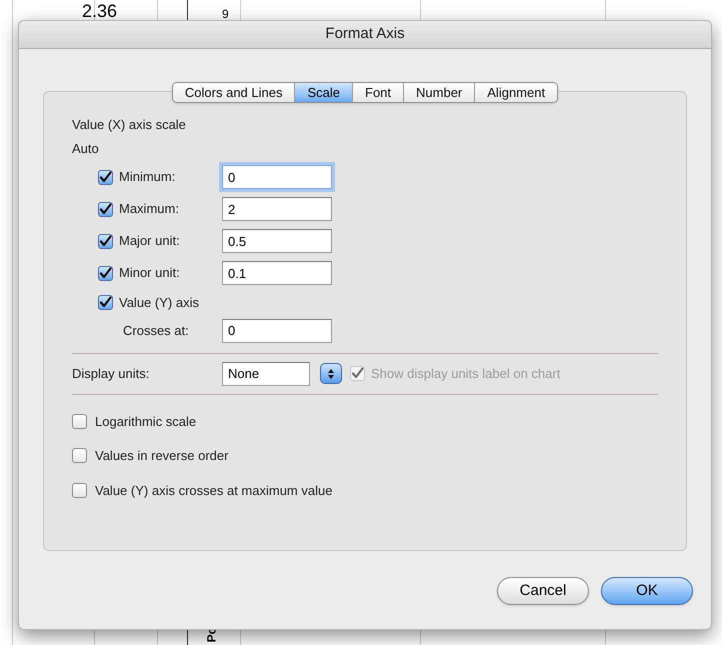  What do you see at coordinates (129, 125) in the screenshot?
I see `section-title: Value (X) axis scale` at bounding box center [129, 125].